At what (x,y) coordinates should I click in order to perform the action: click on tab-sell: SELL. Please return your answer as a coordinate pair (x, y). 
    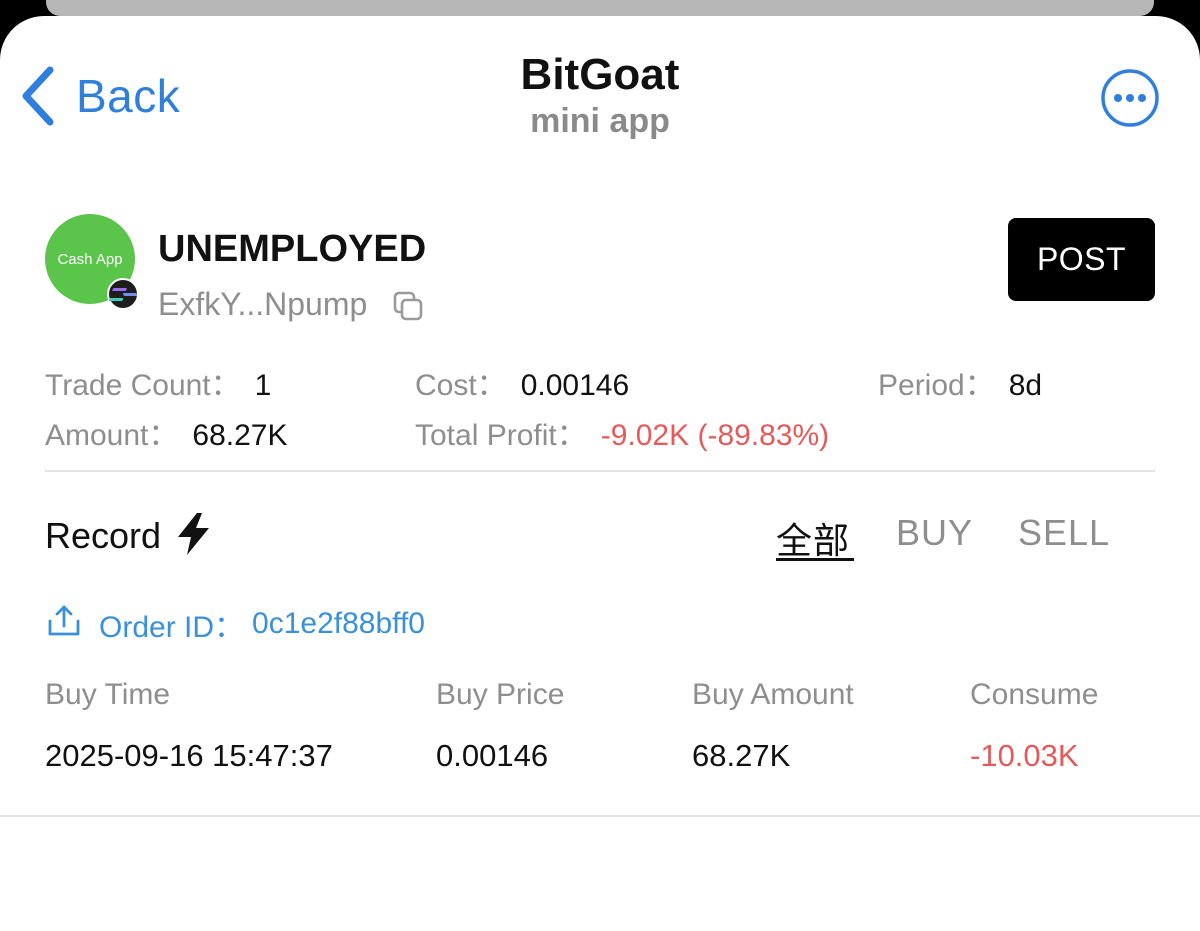
    Looking at the image, I should click on (1064, 533).